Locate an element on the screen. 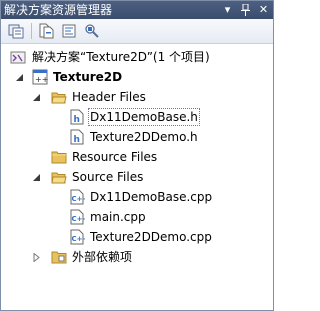 This screenshot has width=320, height=311. title-buttons: ▾ ✕ is located at coordinates (245, 10).